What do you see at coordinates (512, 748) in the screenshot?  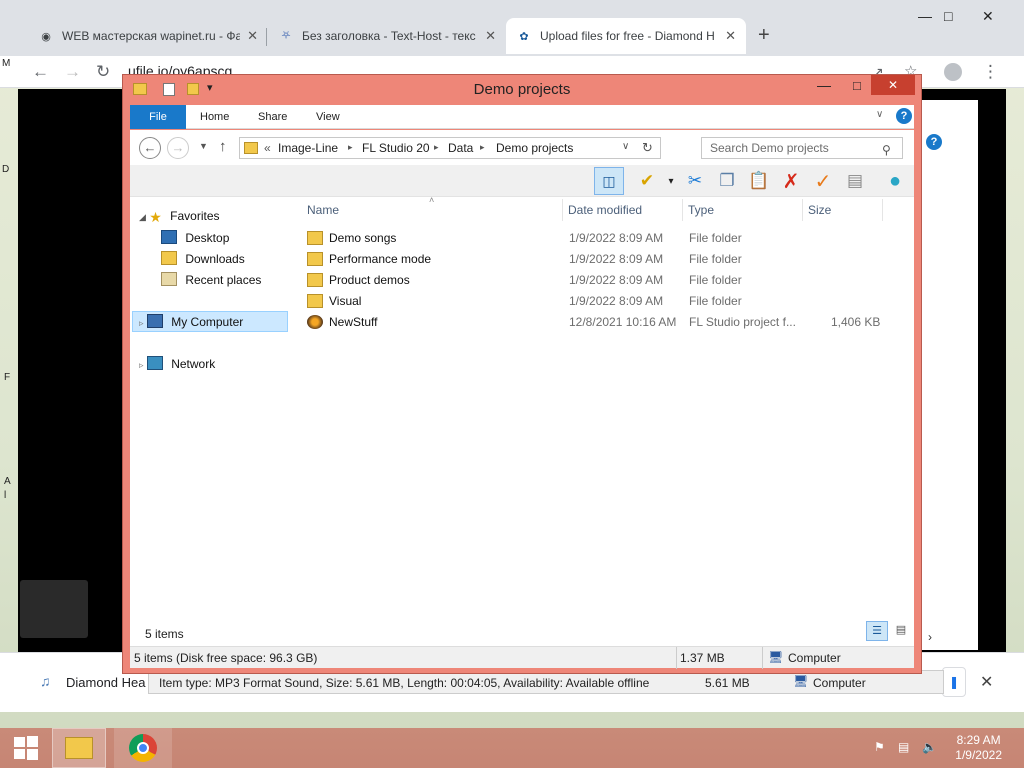 I see `taskbar: ⚑ ▤ 🔈` at bounding box center [512, 748].